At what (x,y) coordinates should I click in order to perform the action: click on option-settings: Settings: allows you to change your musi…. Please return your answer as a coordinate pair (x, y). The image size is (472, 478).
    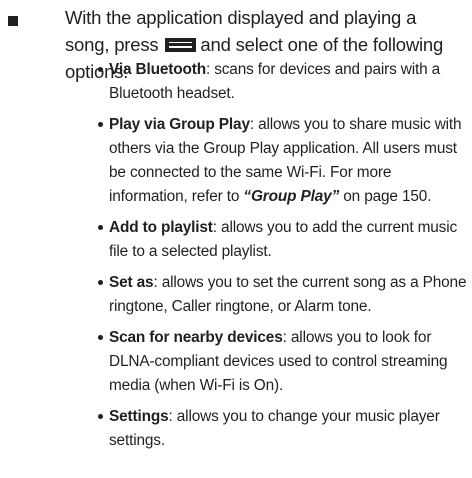
    Looking at the image, I should click on (284, 429).